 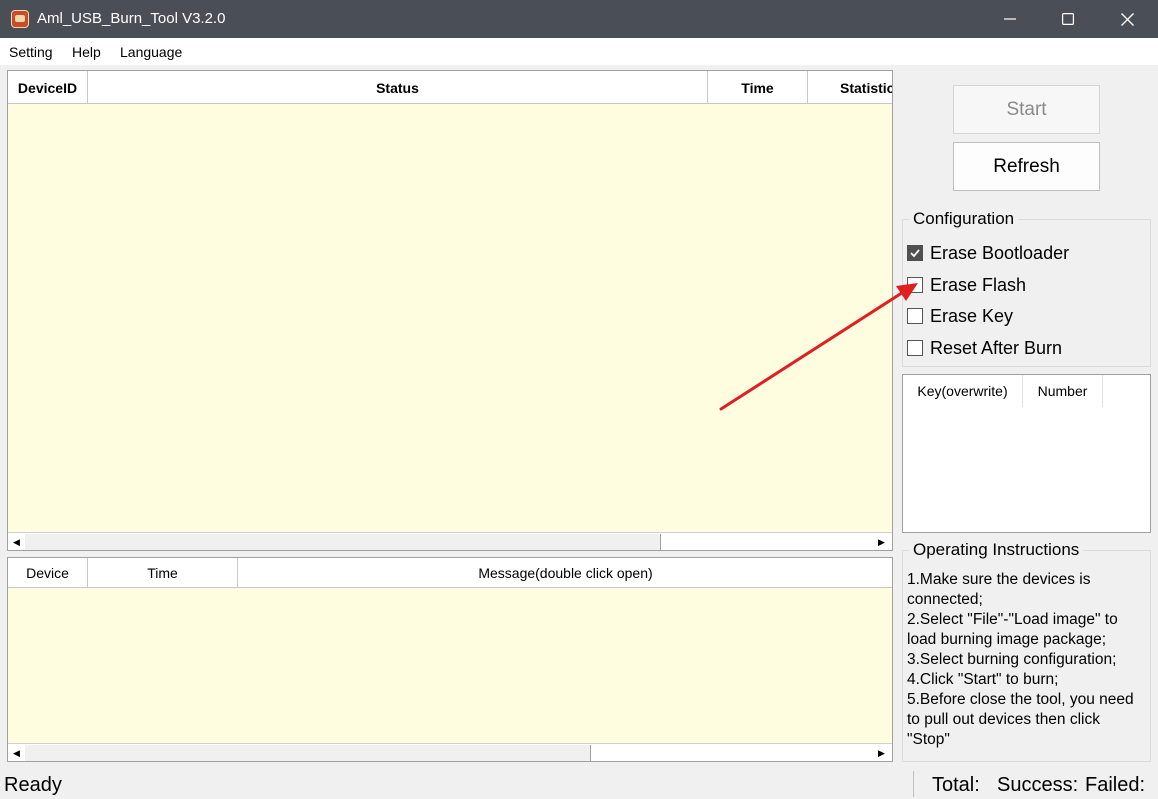 I want to click on instructions-title: Operating Instructions, so click(x=996, y=550).